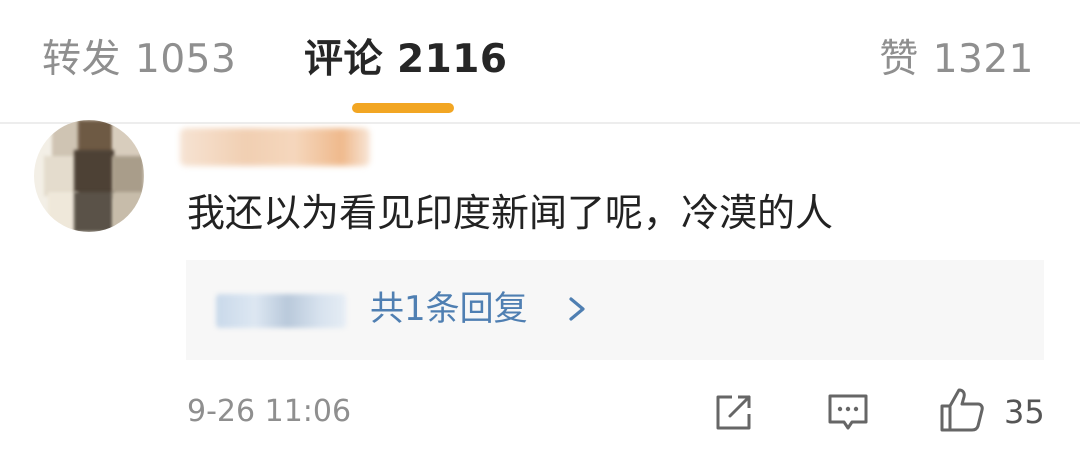 This screenshot has height=468, width=1080. I want to click on comment-text: 我还以为看见印度新闻了呢，冷漠的人, so click(510, 213).